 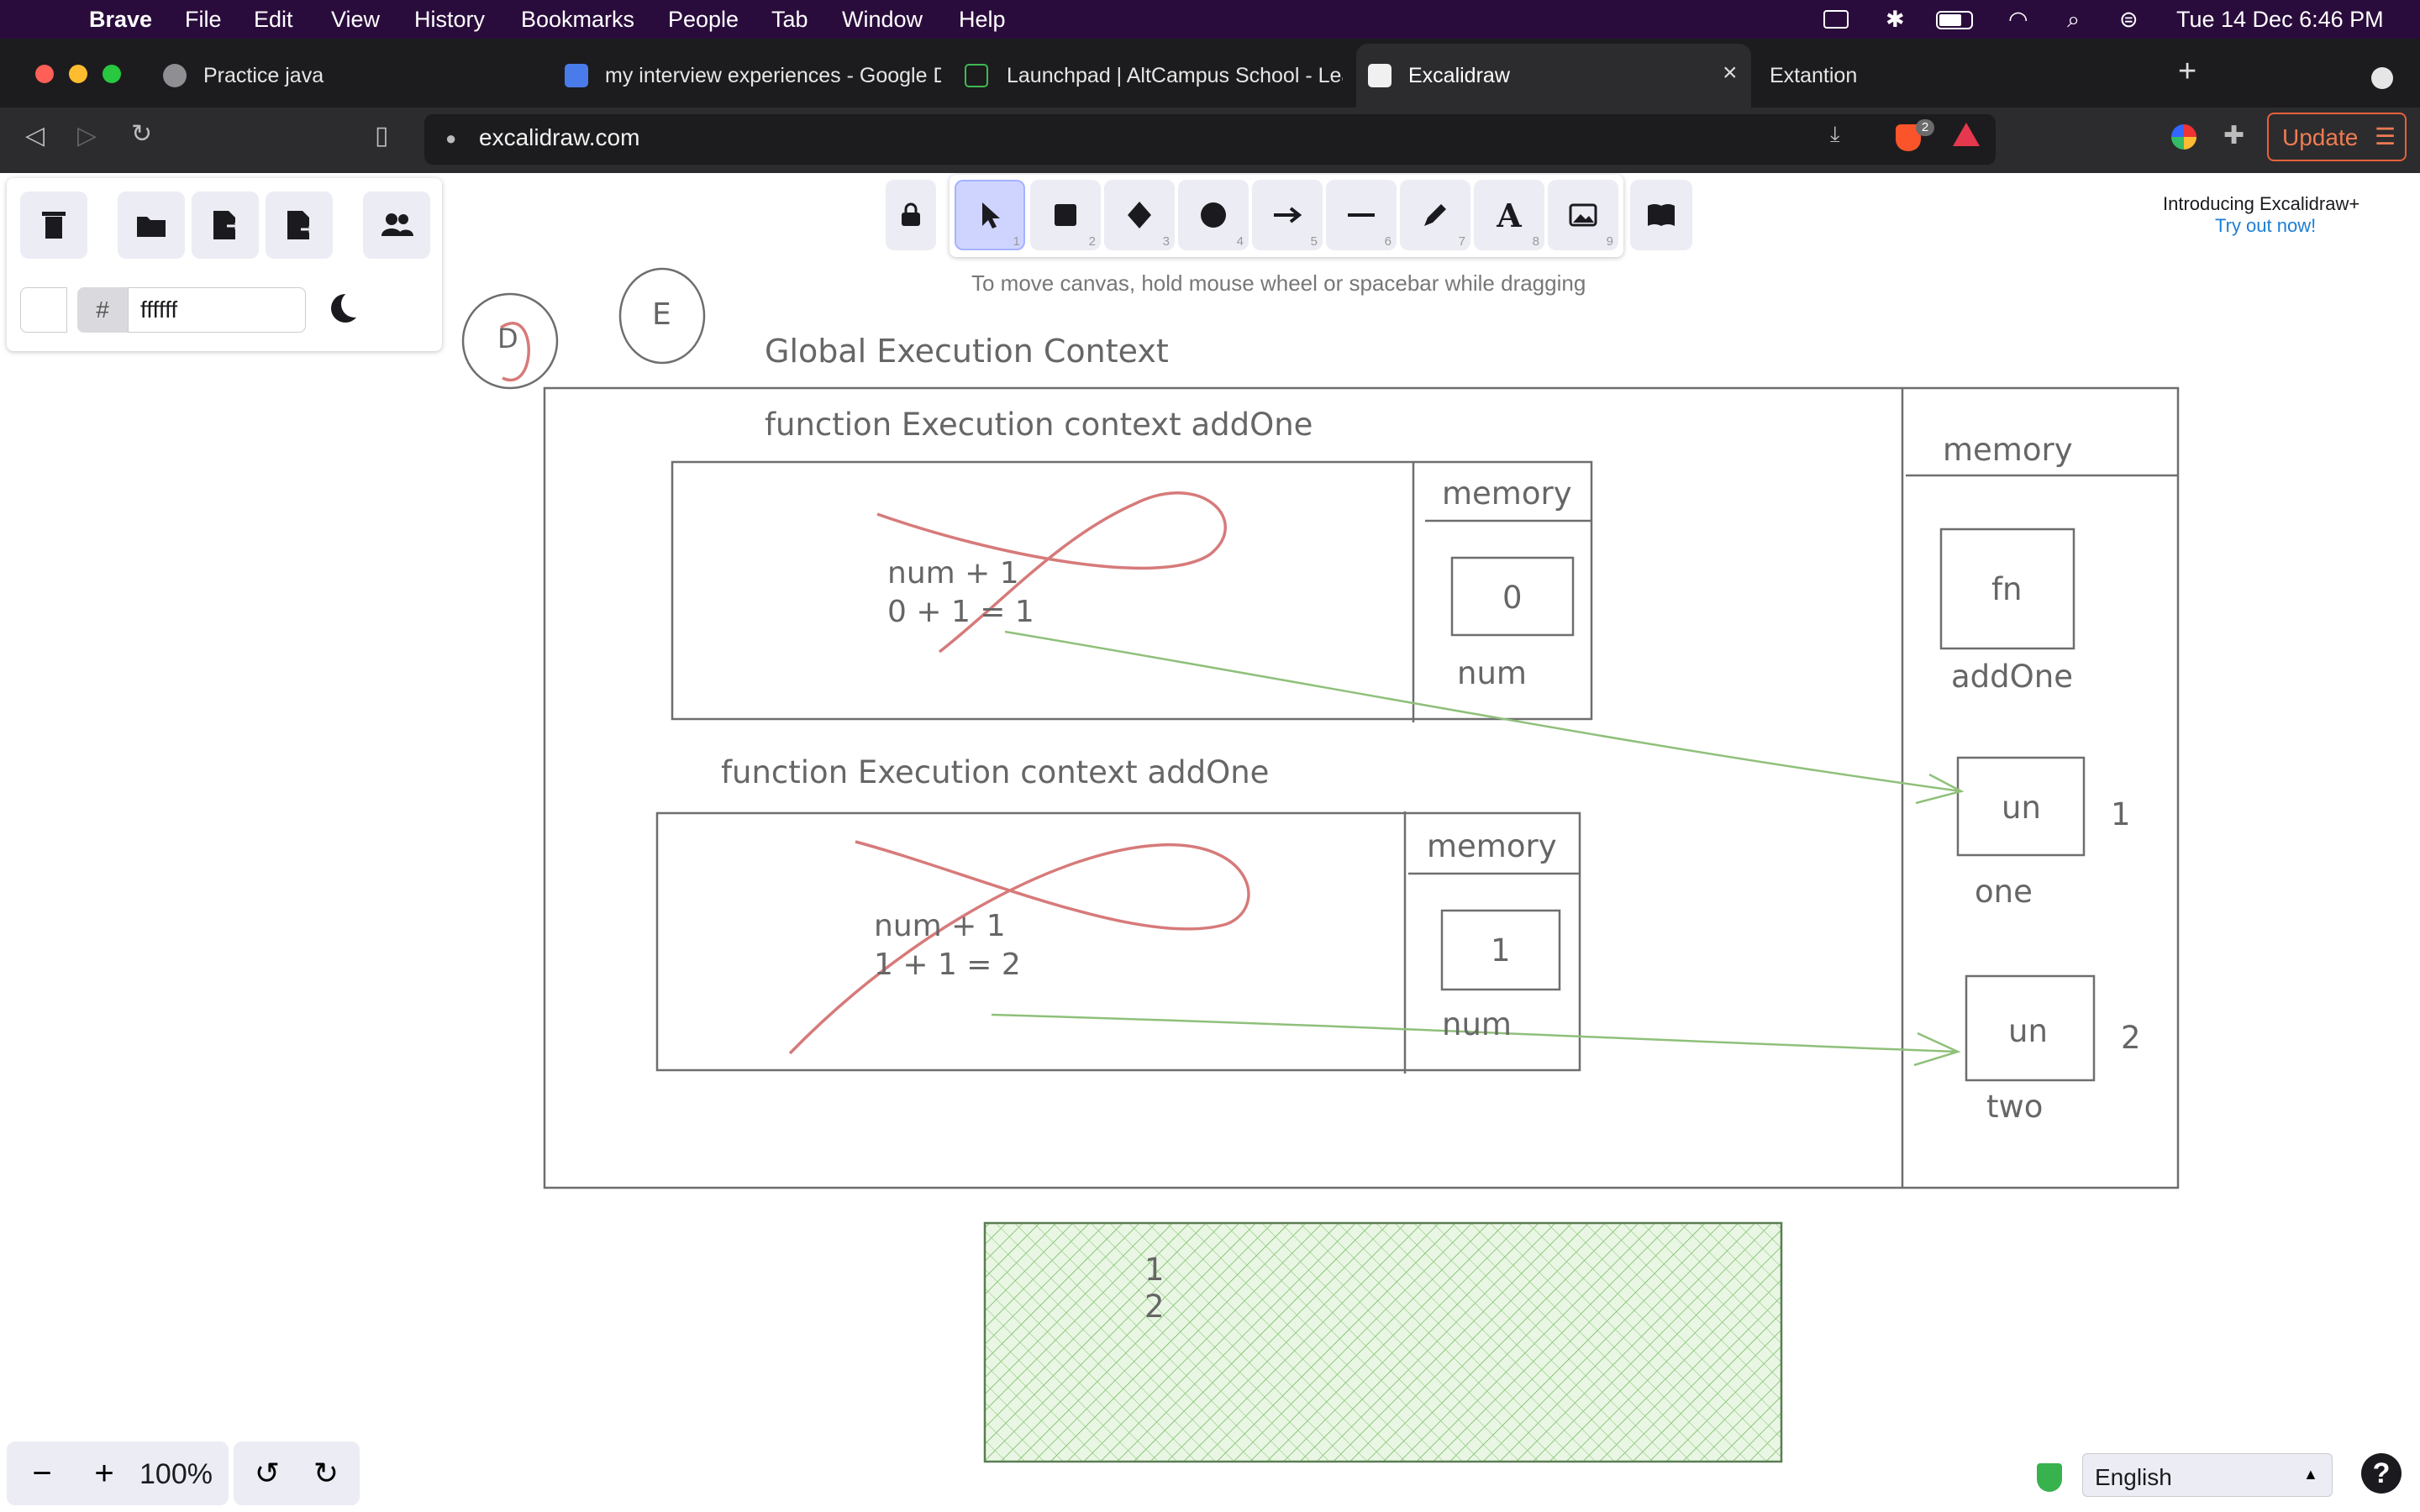 What do you see at coordinates (225, 264) in the screenshot?
I see `excalidraw-menu-panel: # ffffff` at bounding box center [225, 264].